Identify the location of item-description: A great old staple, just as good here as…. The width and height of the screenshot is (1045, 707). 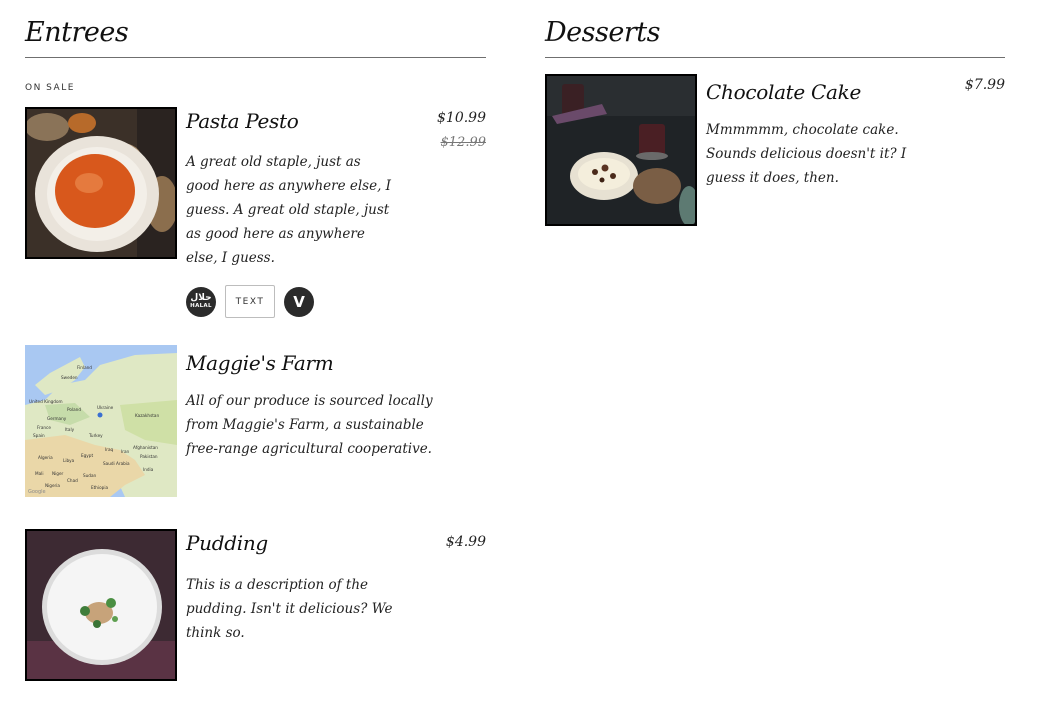
(288, 210).